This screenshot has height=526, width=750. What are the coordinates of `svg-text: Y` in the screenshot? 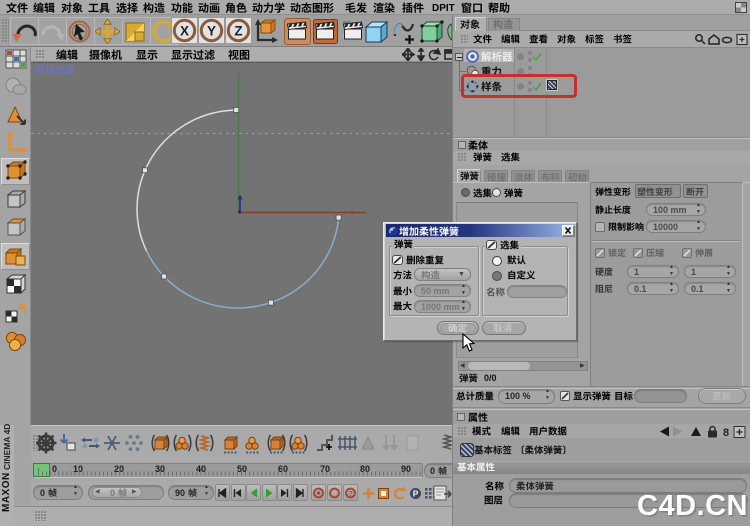 It's located at (211, 31).